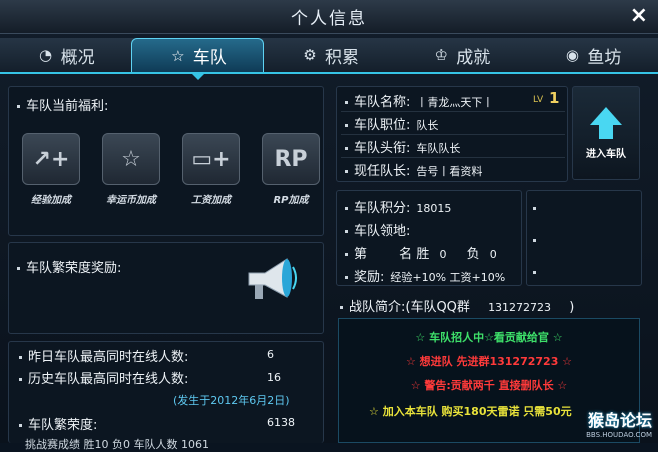  Describe the element at coordinates (281, 422) in the screenshot. I see `prosperity-value: 6138` at that location.